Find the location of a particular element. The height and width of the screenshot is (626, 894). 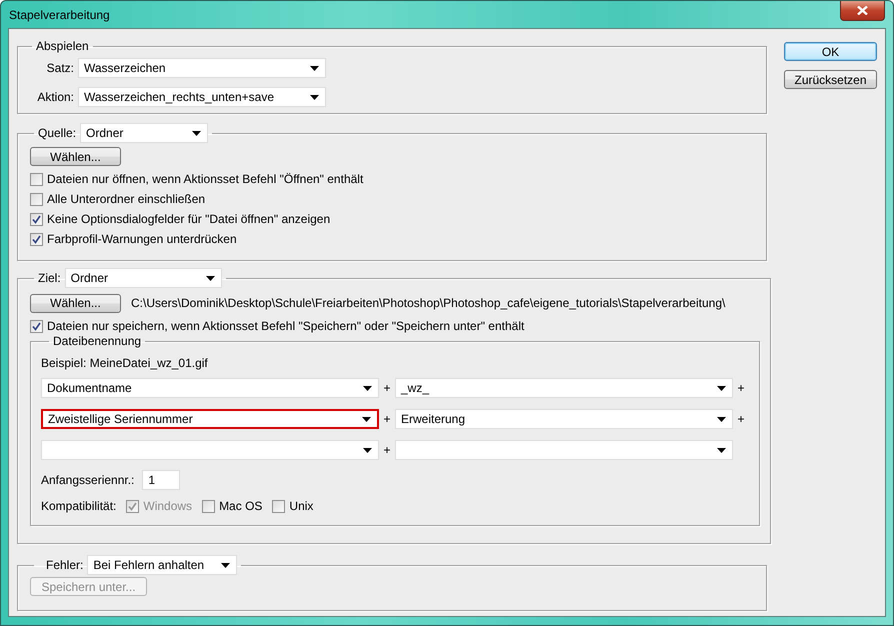

close-icon is located at coordinates (862, 10).